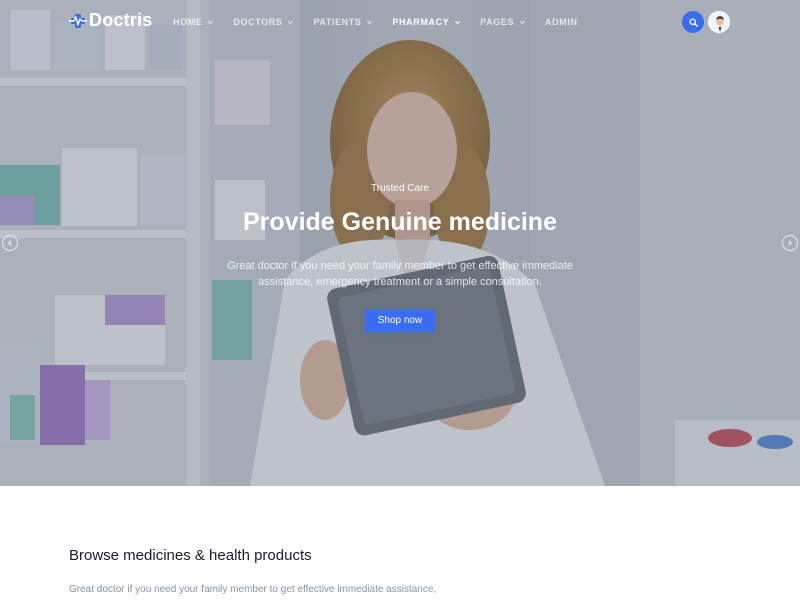  What do you see at coordinates (190, 555) in the screenshot?
I see `section-title: Browse medicines & health products` at bounding box center [190, 555].